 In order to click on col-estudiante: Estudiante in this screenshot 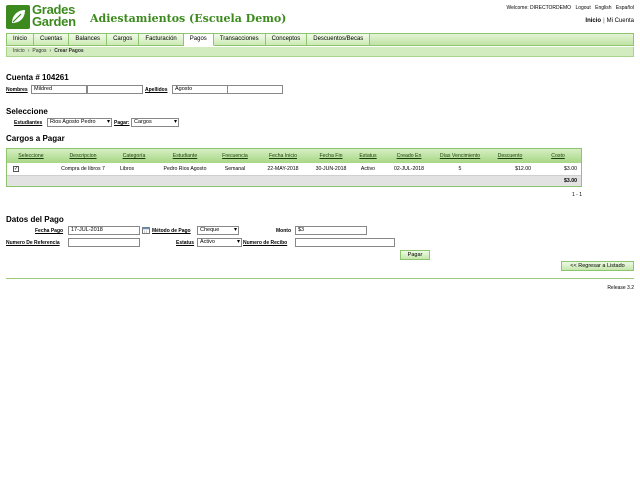, I will do `click(185, 156)`.